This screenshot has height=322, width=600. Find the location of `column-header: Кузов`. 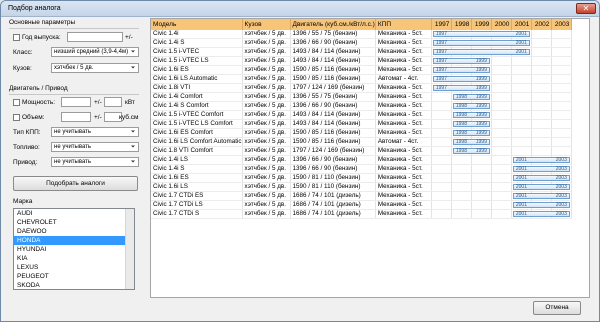

column-header: Кузов is located at coordinates (266, 24).